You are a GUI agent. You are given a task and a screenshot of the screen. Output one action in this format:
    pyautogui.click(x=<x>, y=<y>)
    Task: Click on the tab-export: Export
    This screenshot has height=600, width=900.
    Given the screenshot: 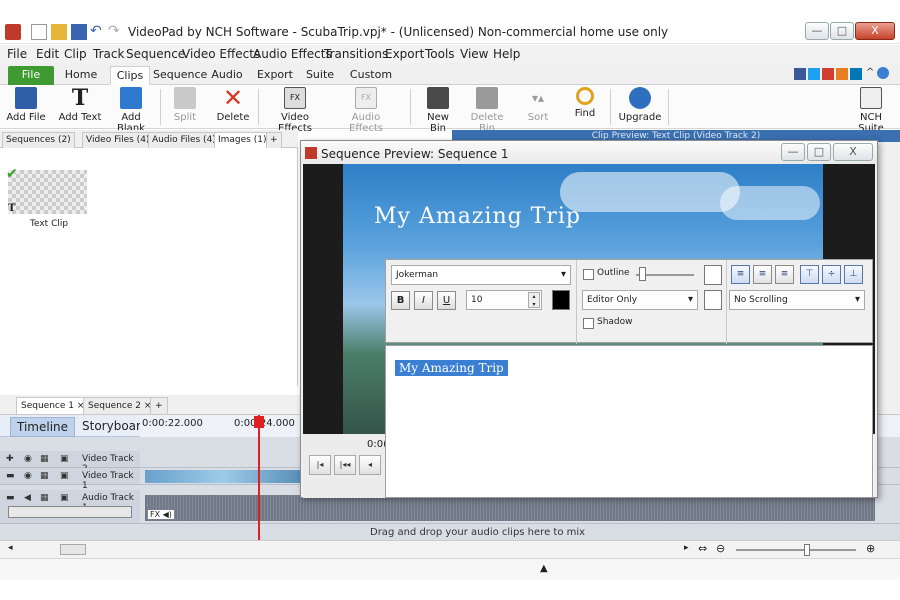 What is the action you would take?
    pyautogui.click(x=275, y=75)
    